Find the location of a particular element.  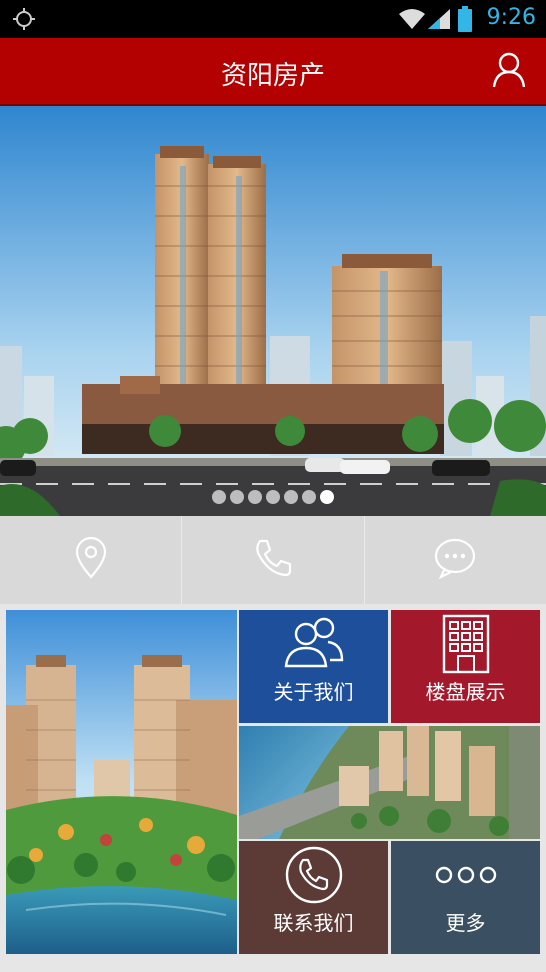

chat-icon is located at coordinates (455, 560).